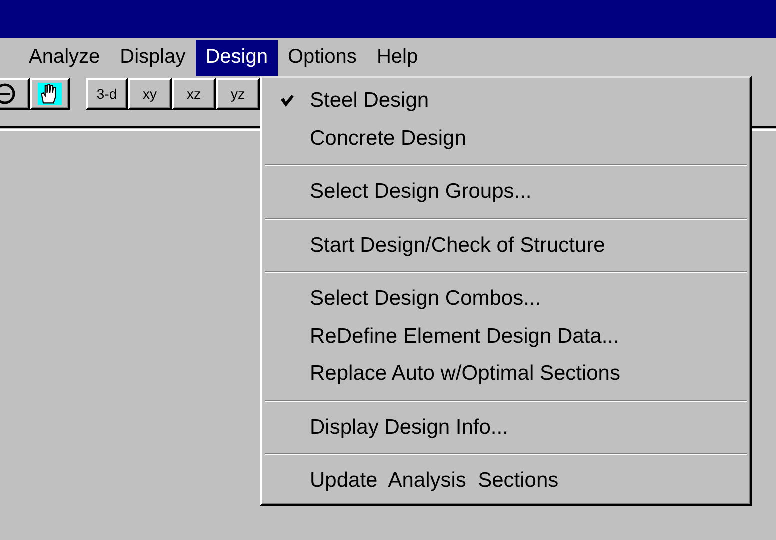  I want to click on menu-item: Design, so click(237, 58).